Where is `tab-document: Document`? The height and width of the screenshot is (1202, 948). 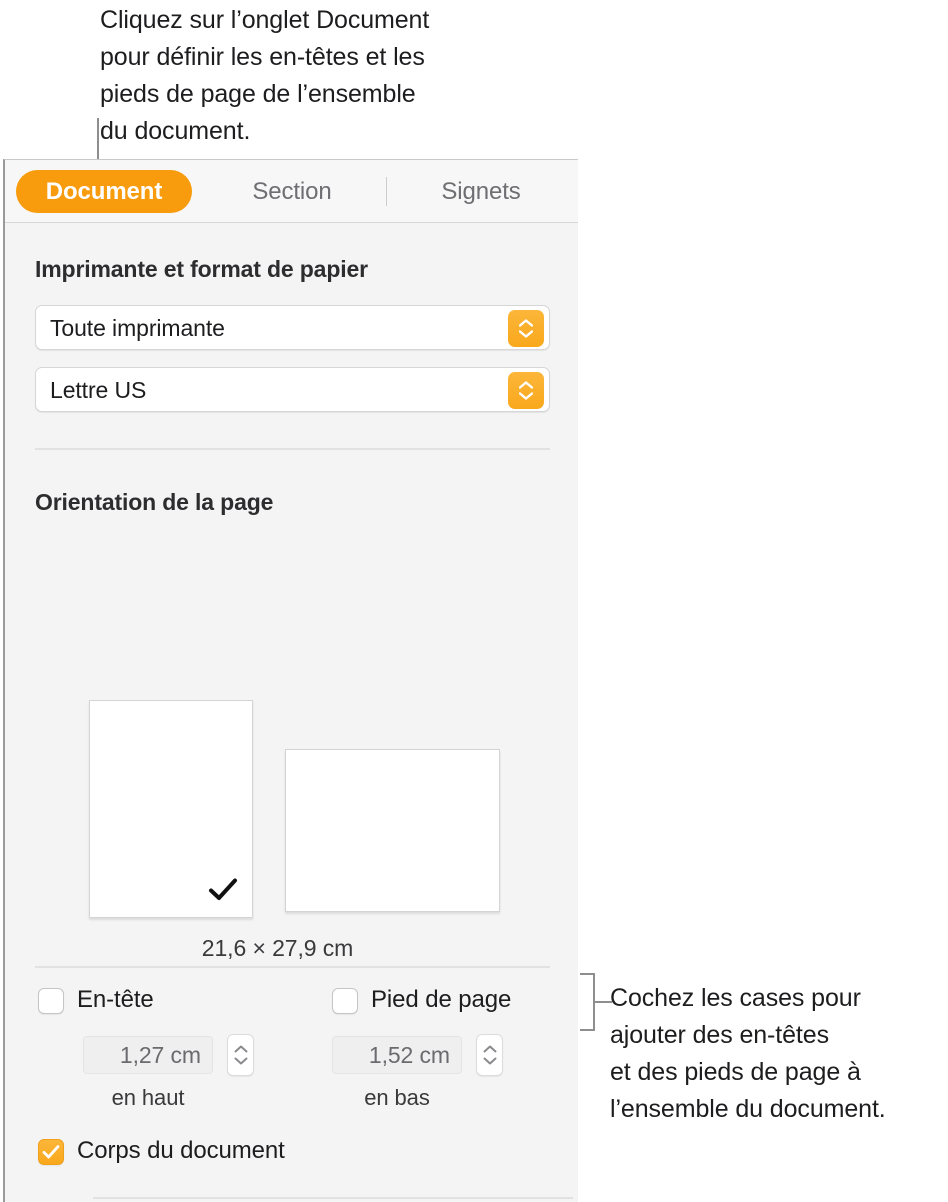
tab-document: Document is located at coordinates (104, 191).